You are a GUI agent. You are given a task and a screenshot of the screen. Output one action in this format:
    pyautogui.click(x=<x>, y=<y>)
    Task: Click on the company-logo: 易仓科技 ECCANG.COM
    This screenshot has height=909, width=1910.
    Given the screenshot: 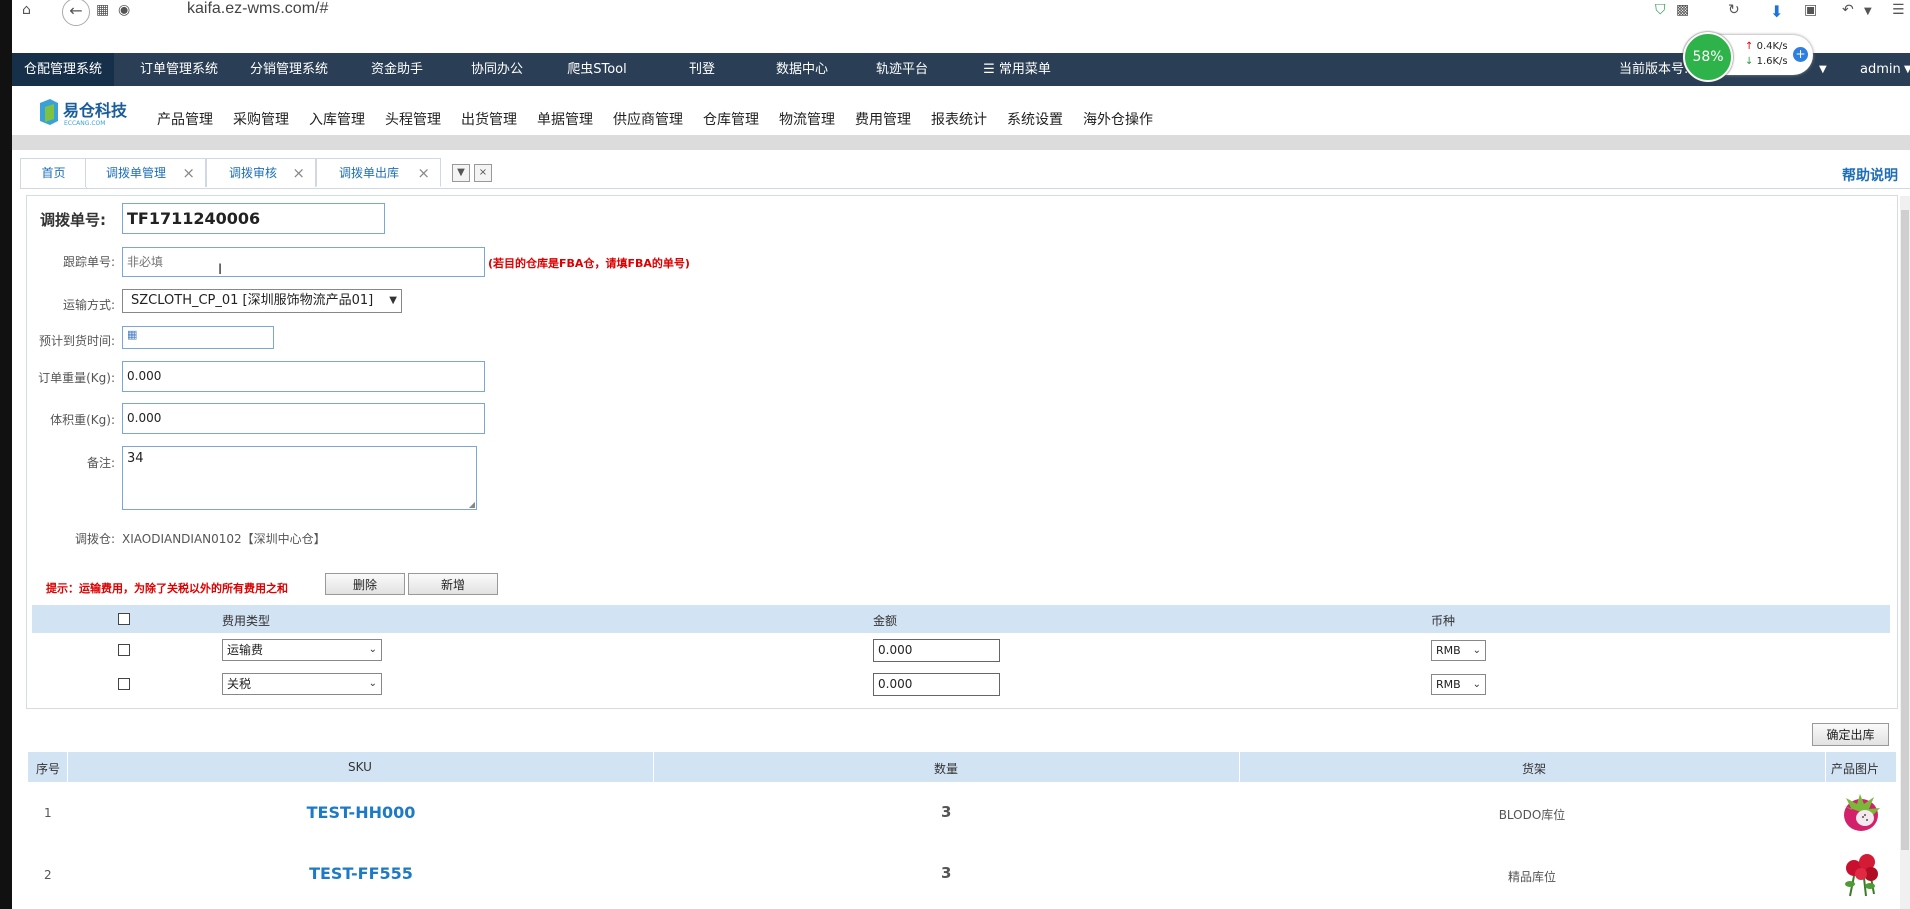 What is the action you would take?
    pyautogui.click(x=91, y=113)
    